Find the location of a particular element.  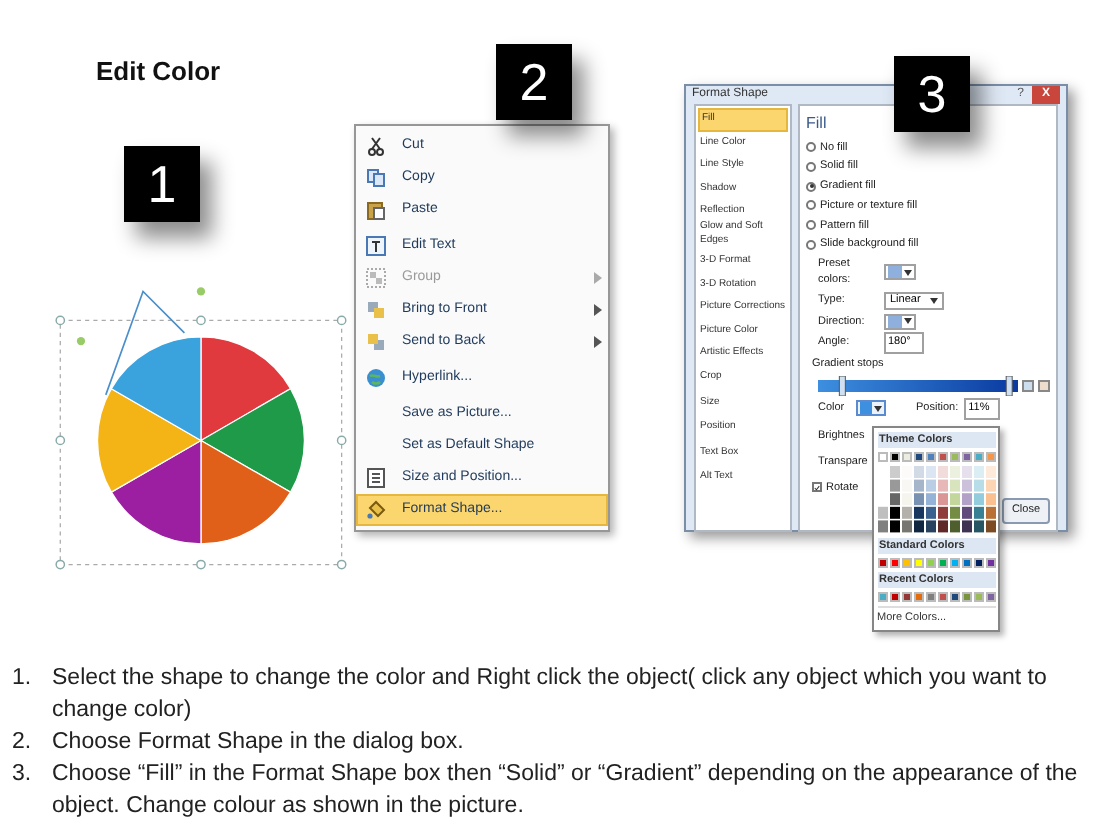

text-box-icon is located at coordinates (376, 246).